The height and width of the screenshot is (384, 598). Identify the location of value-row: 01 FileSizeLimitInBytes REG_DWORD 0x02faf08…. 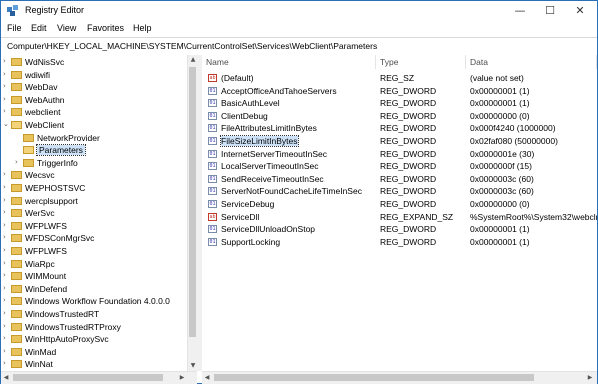
(399, 141).